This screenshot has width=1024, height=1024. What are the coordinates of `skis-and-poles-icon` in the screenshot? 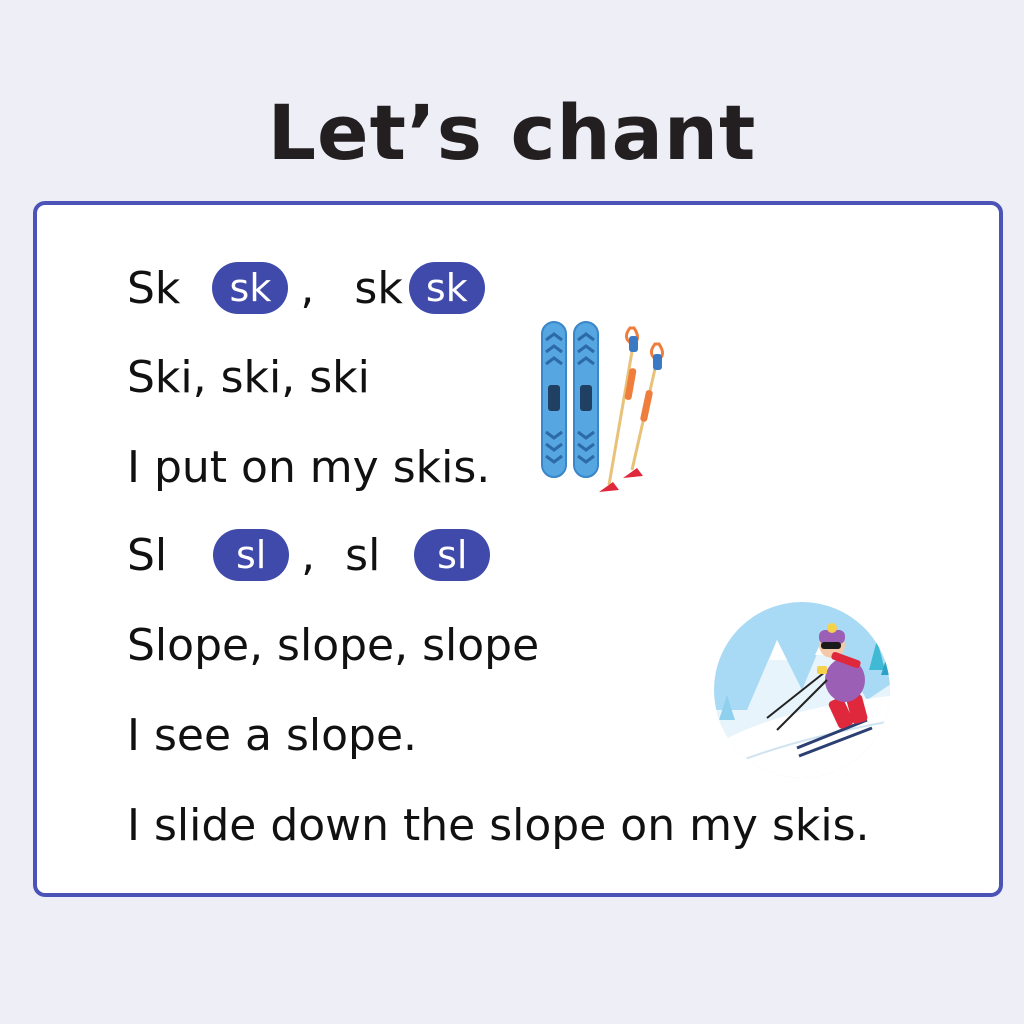 It's located at (602, 406).